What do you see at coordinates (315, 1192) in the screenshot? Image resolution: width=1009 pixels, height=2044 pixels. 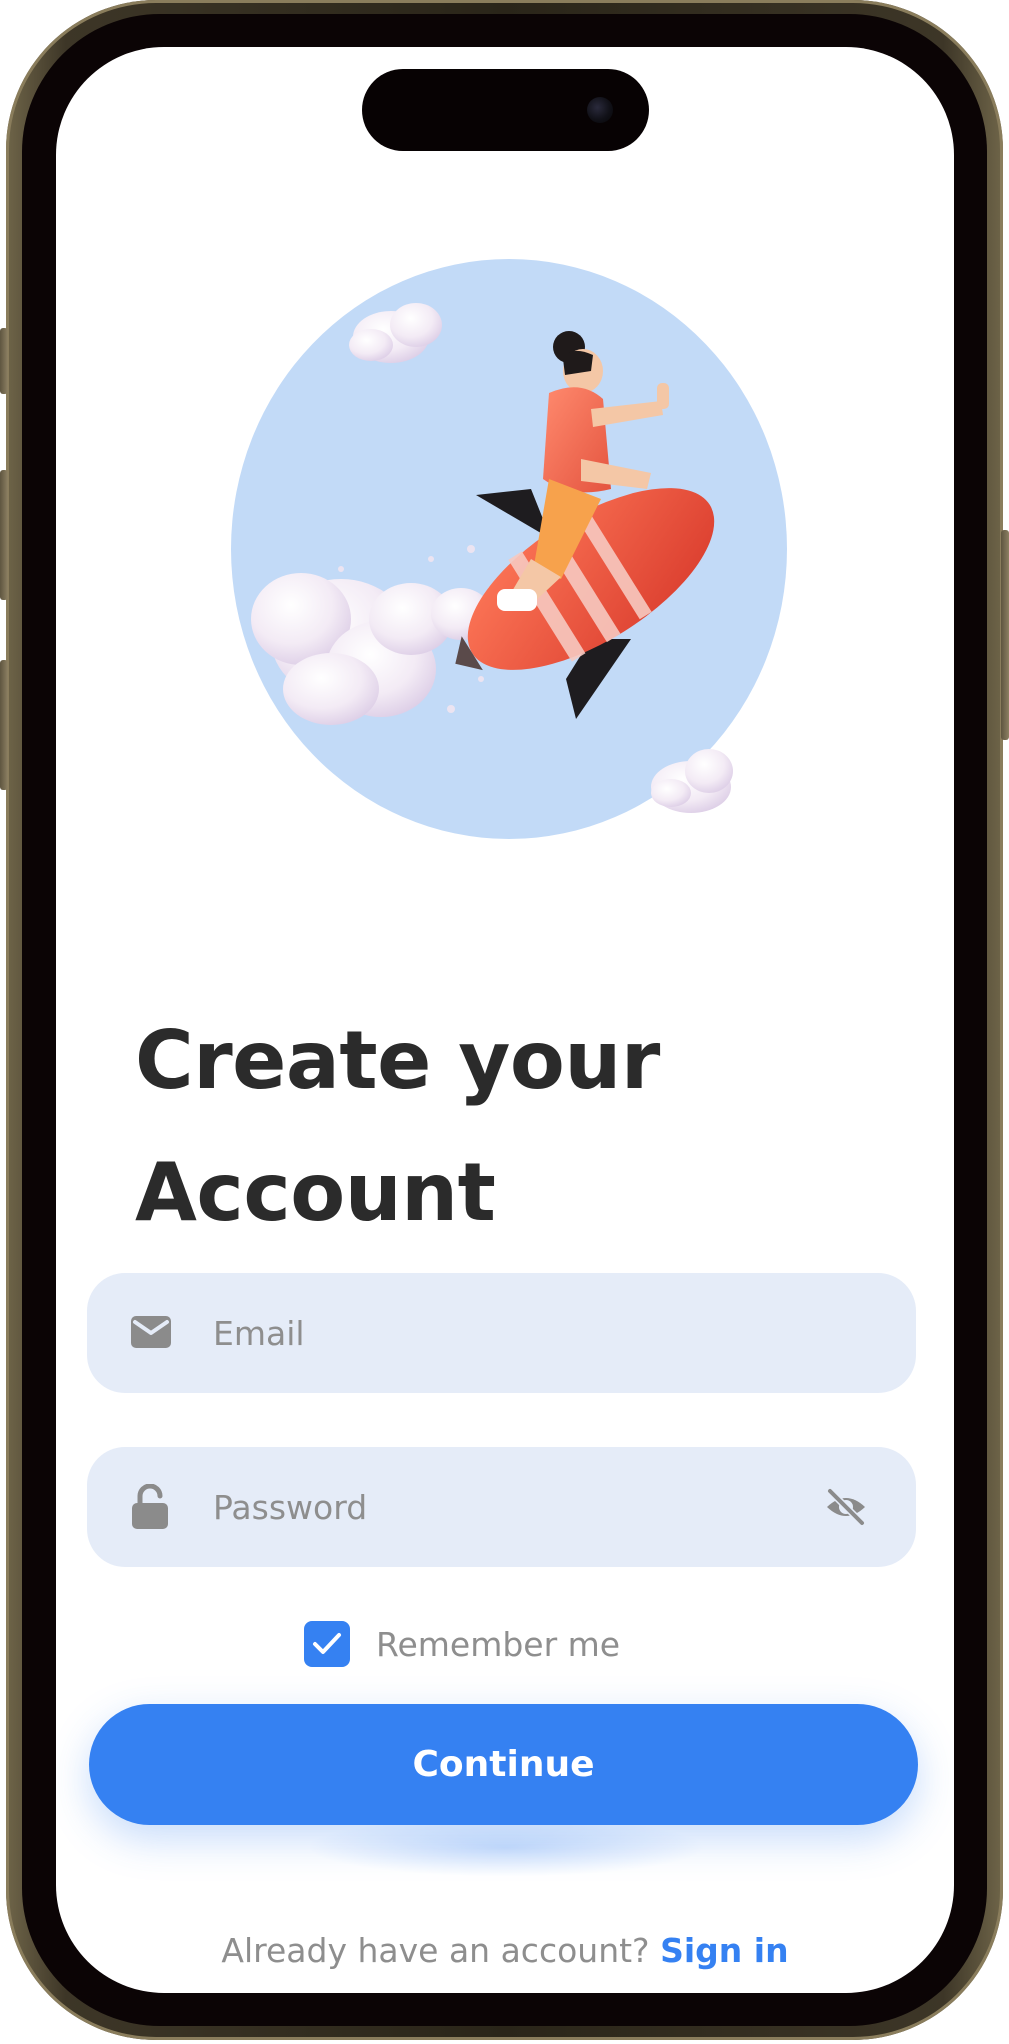 I see `title-line-2: Account` at bounding box center [315, 1192].